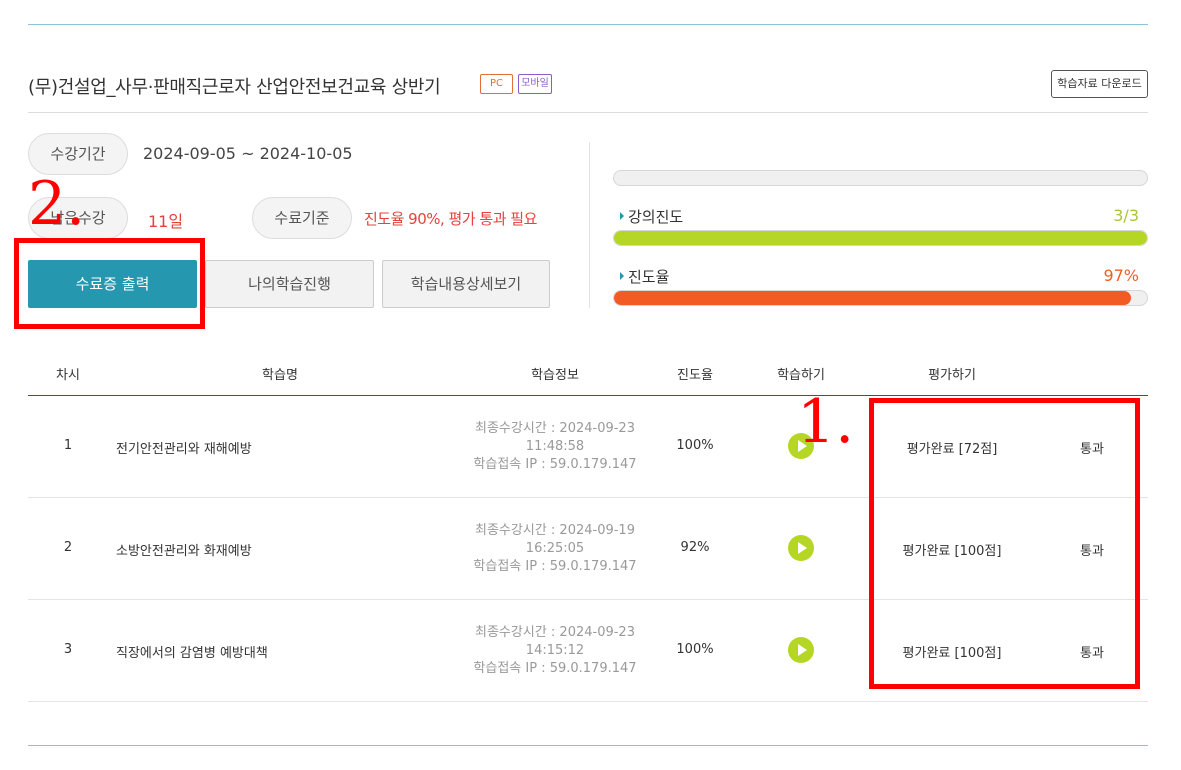 This screenshot has width=1181, height=770. Describe the element at coordinates (289, 284) in the screenshot. I see `my-progress-button: 나의학습진행` at that location.